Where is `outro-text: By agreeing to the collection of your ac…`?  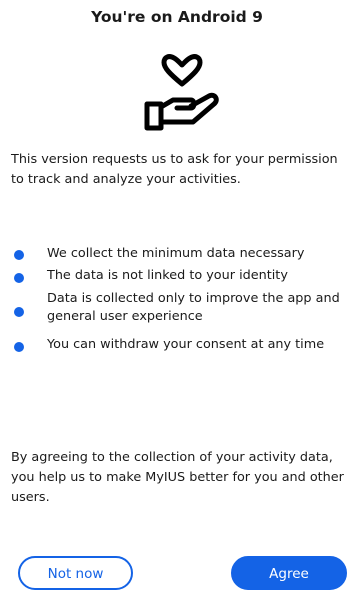 outro-text: By agreeing to the collection of your ac… is located at coordinates (177, 477).